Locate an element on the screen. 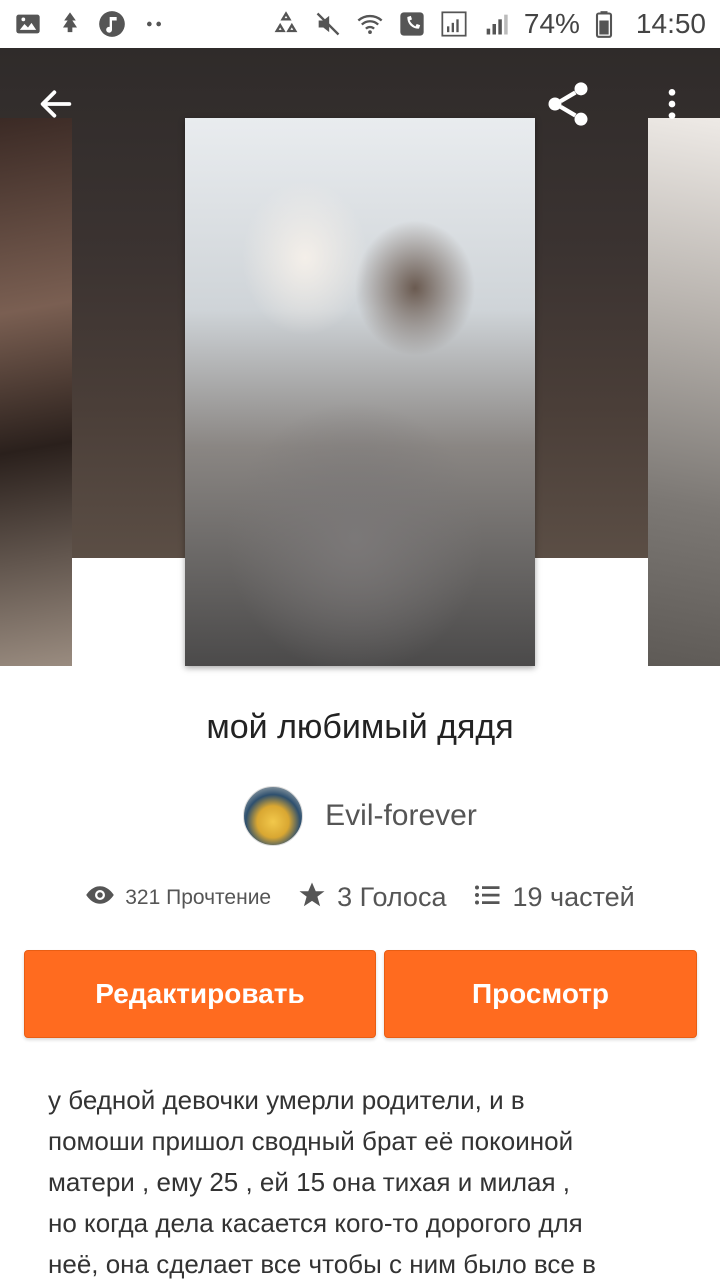  dots-icon is located at coordinates (154, 24).